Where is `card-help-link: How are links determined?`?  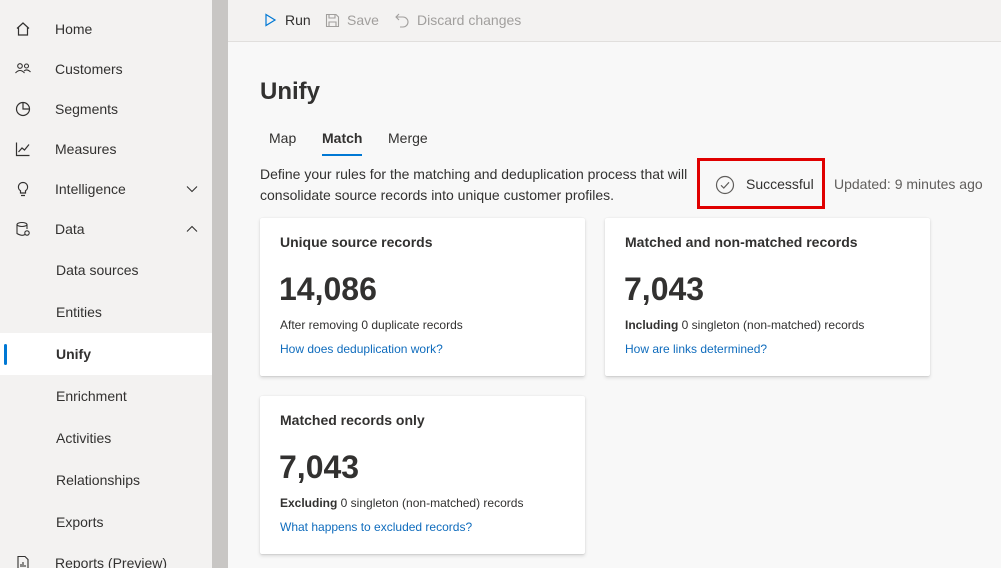
card-help-link: How are links determined? is located at coordinates (696, 349).